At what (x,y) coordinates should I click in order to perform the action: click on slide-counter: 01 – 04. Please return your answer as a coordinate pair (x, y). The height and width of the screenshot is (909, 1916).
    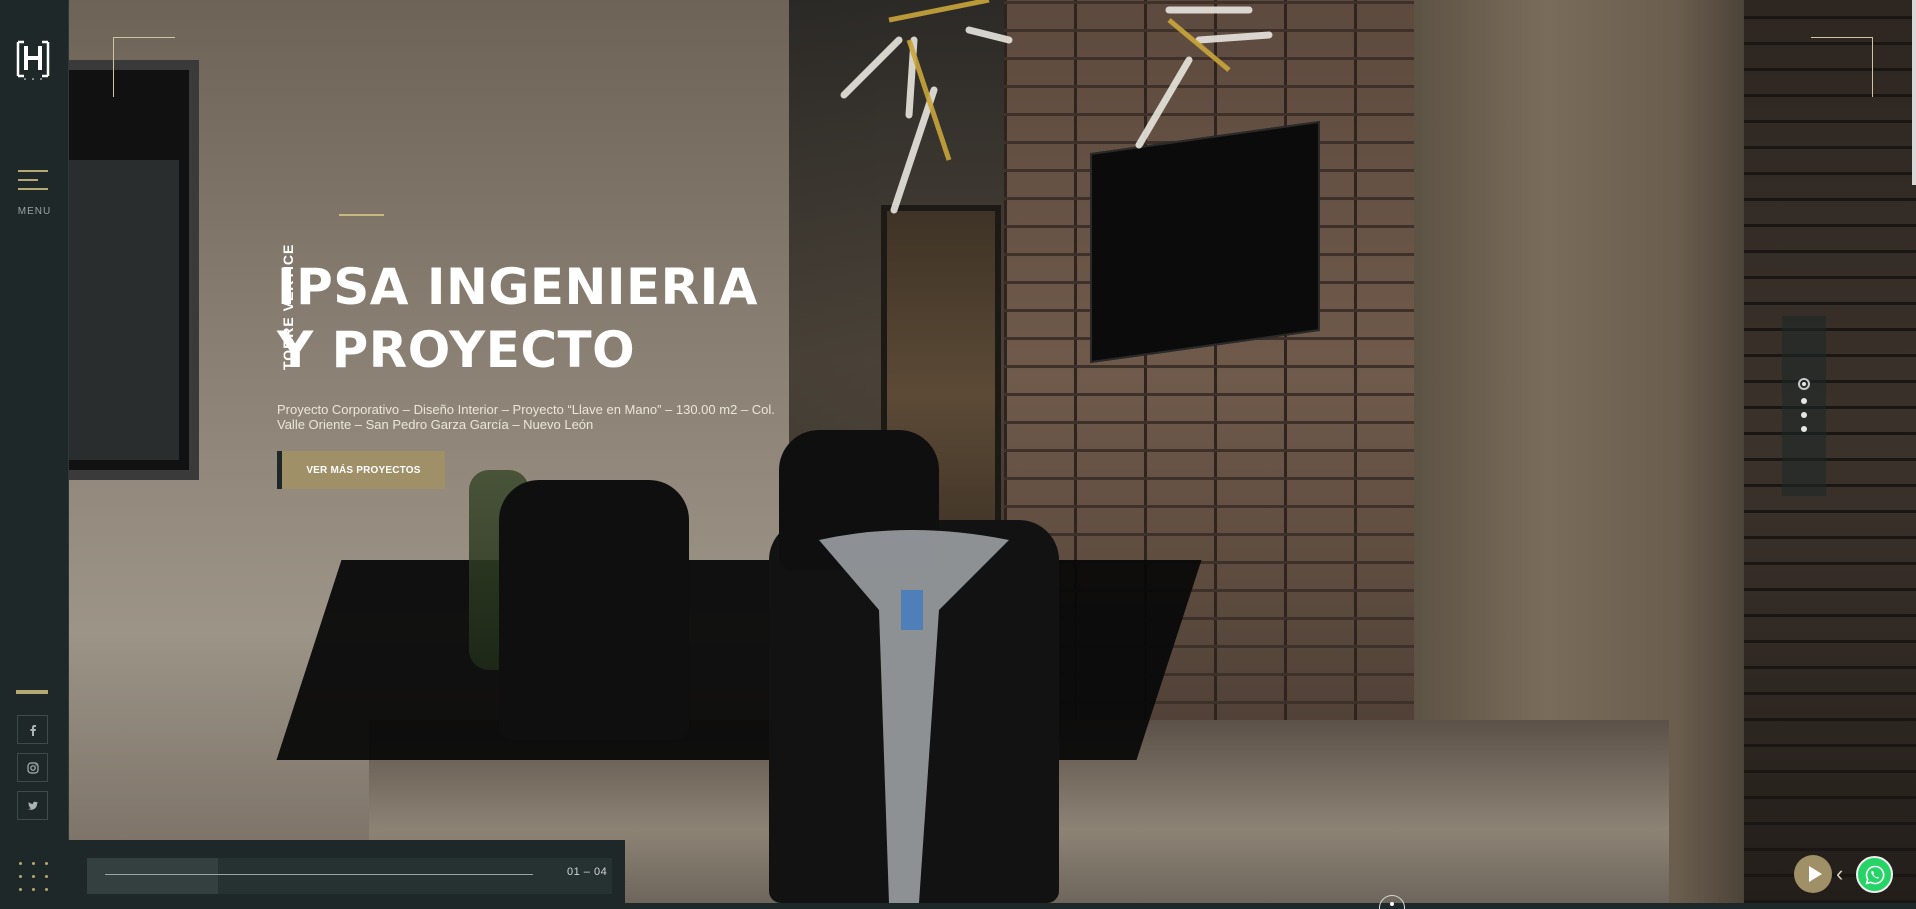
    Looking at the image, I should click on (587, 872).